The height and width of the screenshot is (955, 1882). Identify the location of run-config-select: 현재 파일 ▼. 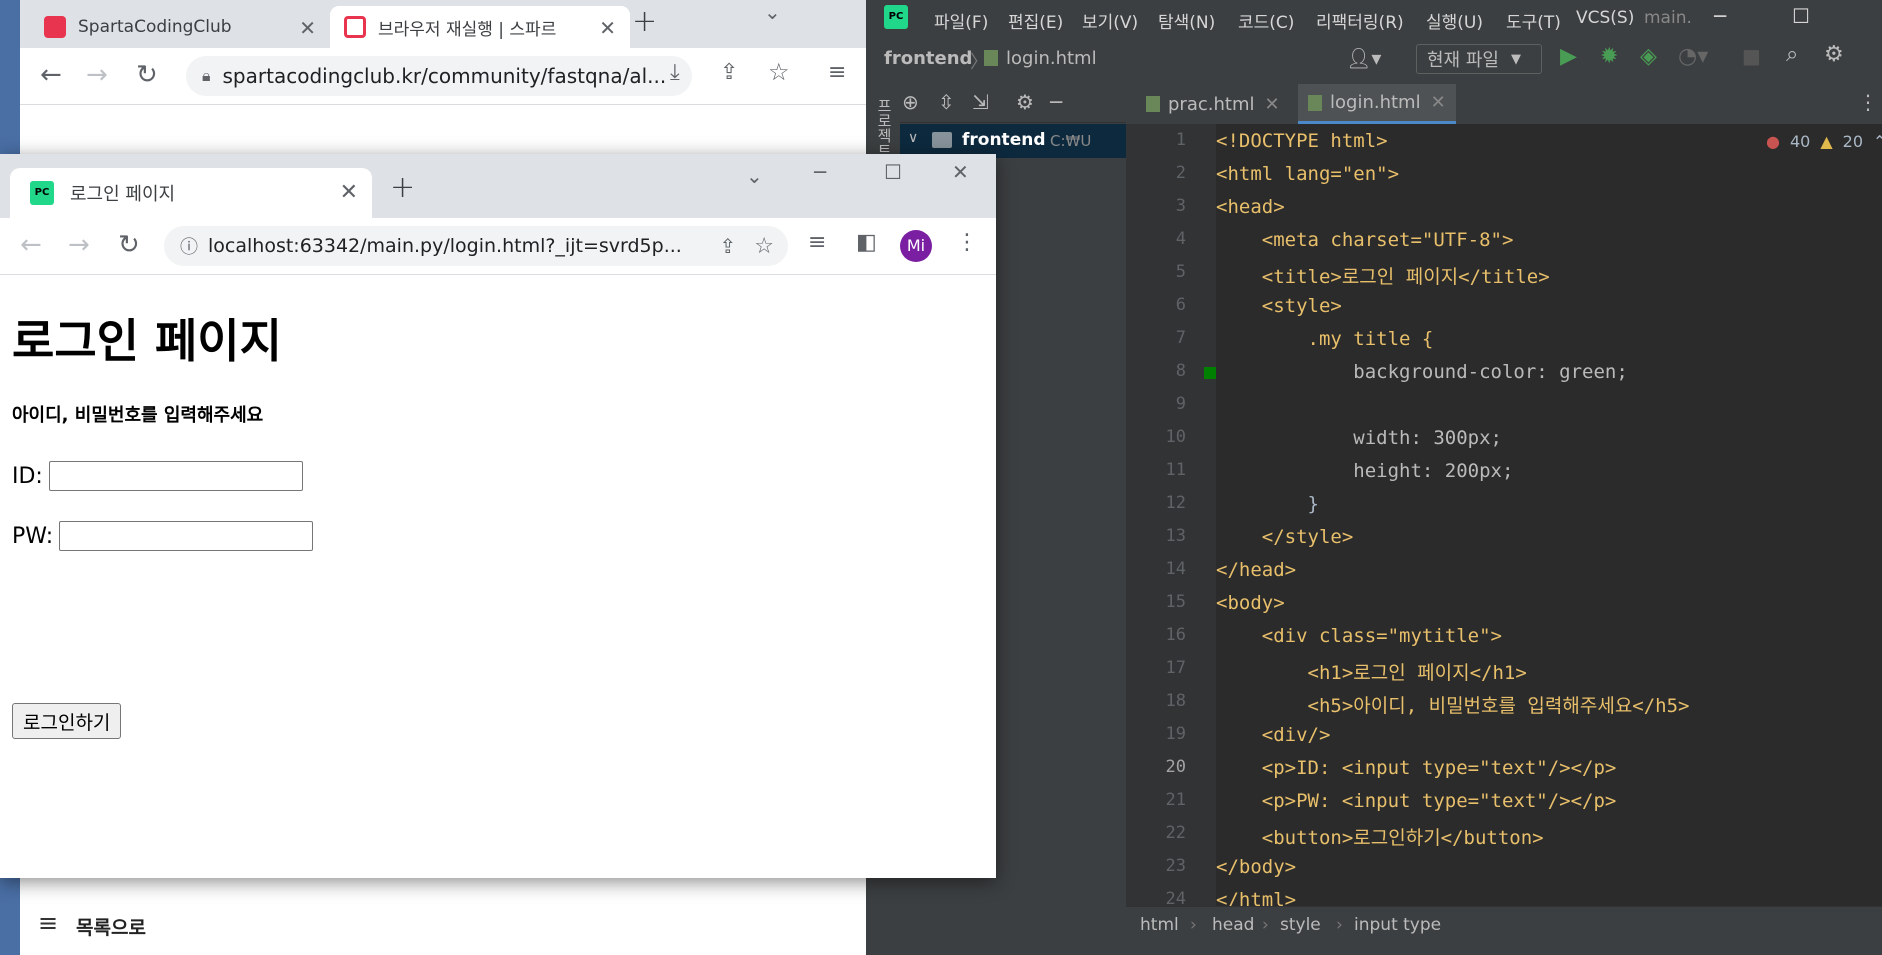
(1479, 59).